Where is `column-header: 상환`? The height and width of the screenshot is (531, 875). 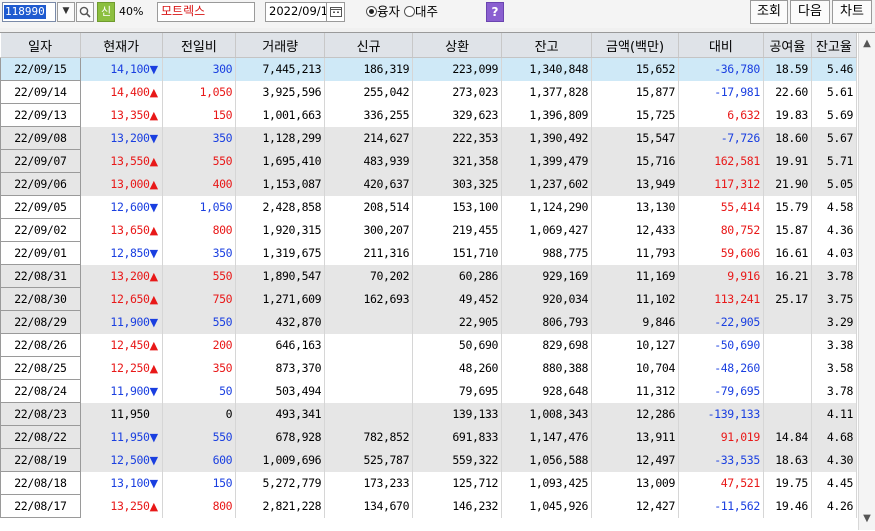
column-header: 상환 is located at coordinates (457, 45).